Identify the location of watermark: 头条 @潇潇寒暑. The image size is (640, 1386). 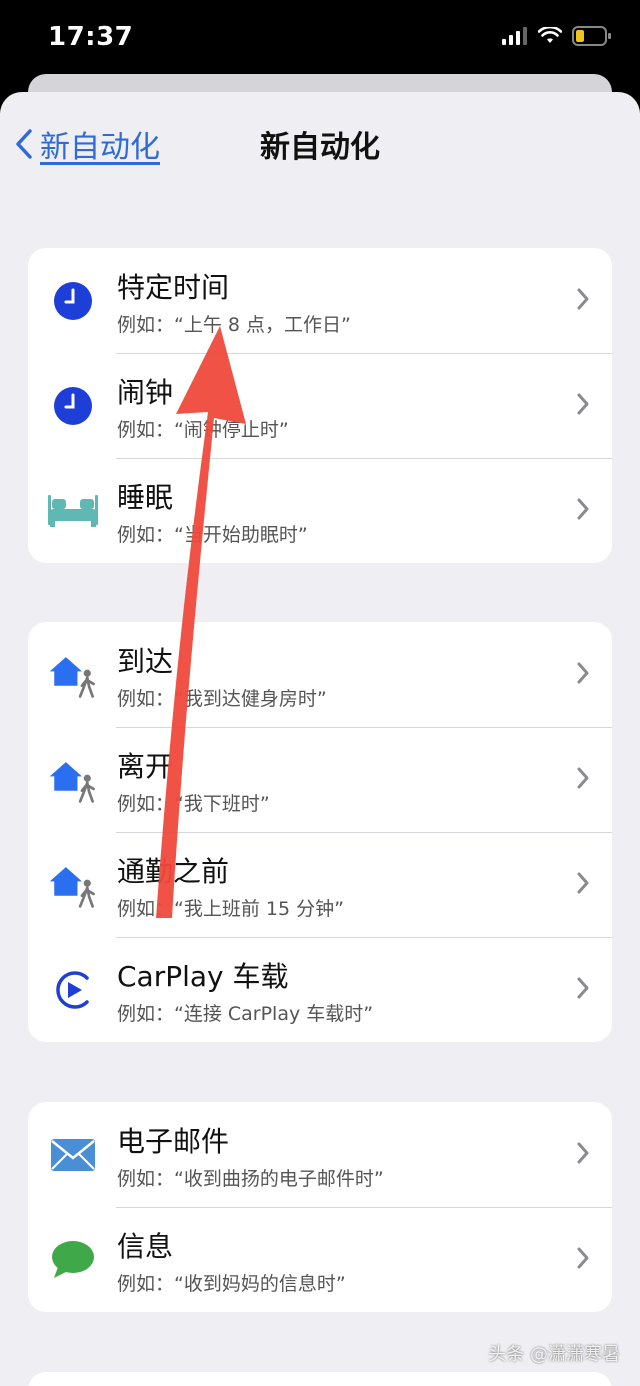
(554, 1354).